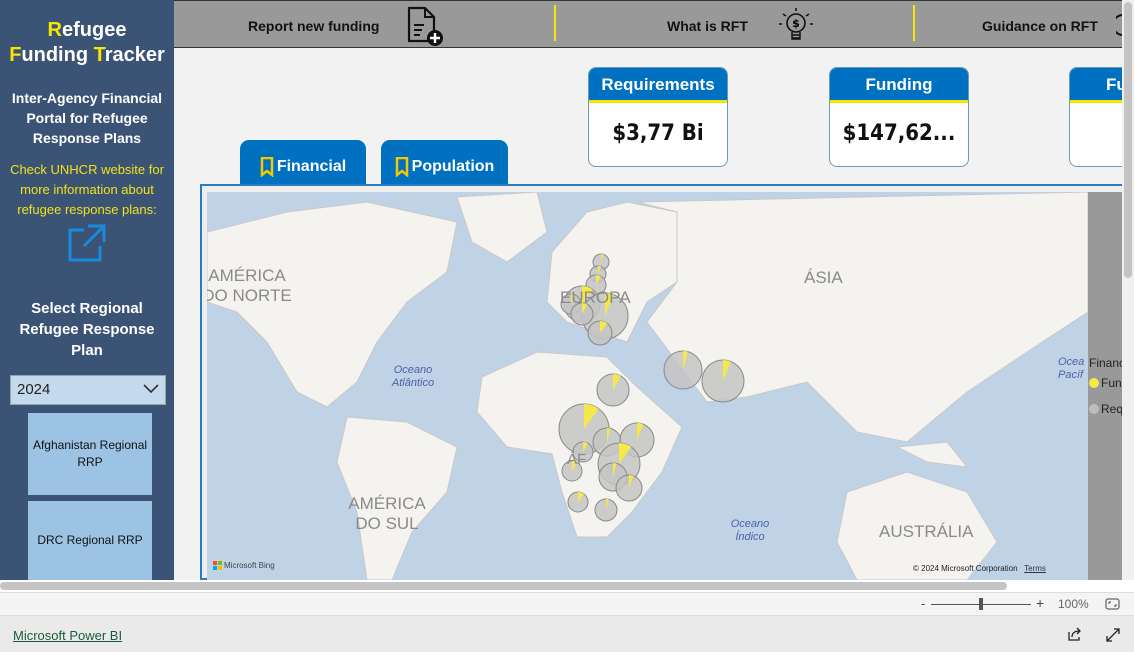 Image resolution: width=1134 pixels, height=652 pixels. I want to click on zoom-level: 100%, so click(1073, 604).